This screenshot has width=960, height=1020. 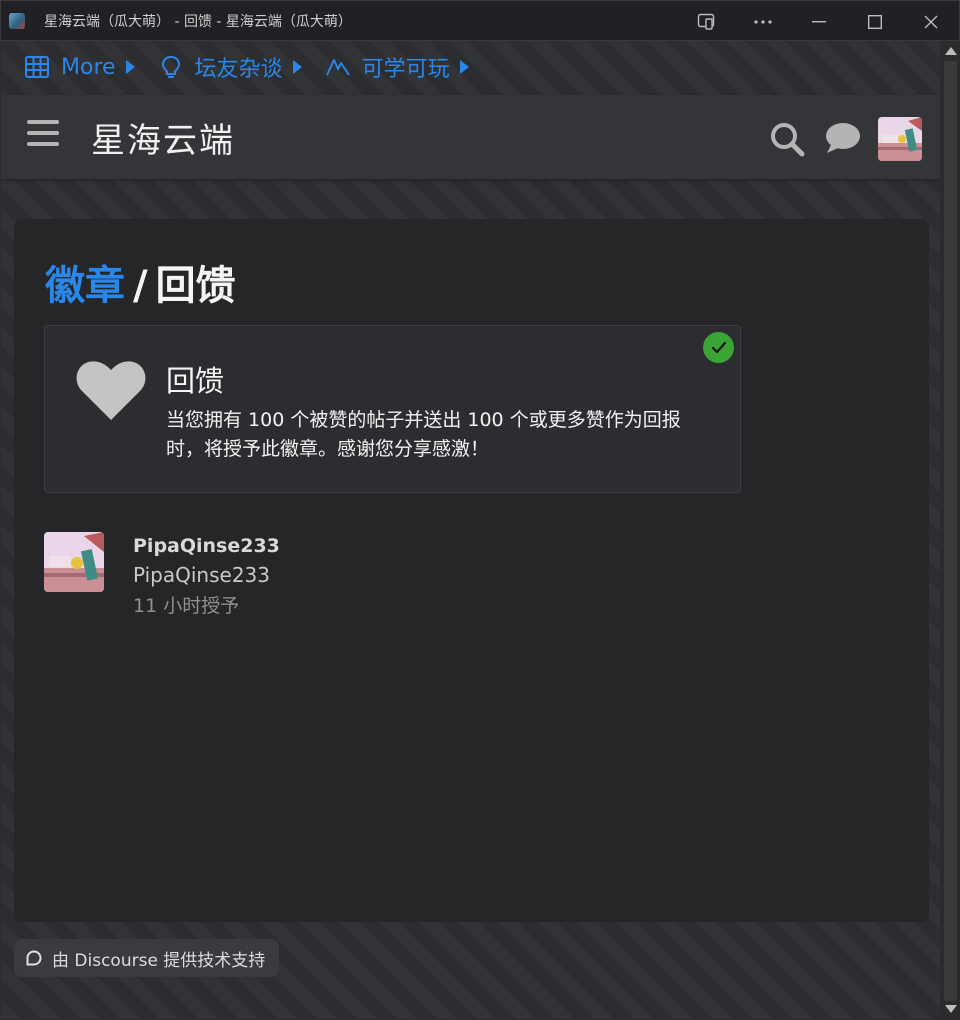 I want to click on cast-icon, so click(x=707, y=21).